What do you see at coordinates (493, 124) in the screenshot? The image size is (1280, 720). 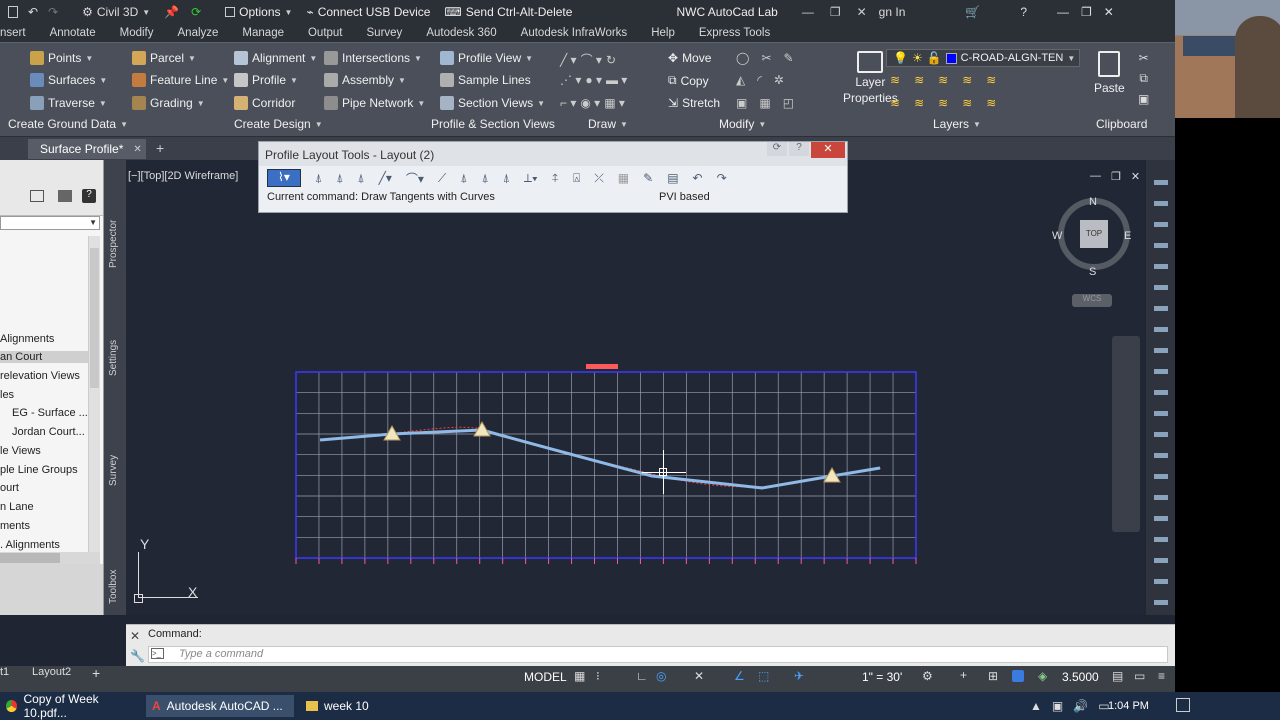 I see `profile-section-views-panel: Profile & Section Views` at bounding box center [493, 124].